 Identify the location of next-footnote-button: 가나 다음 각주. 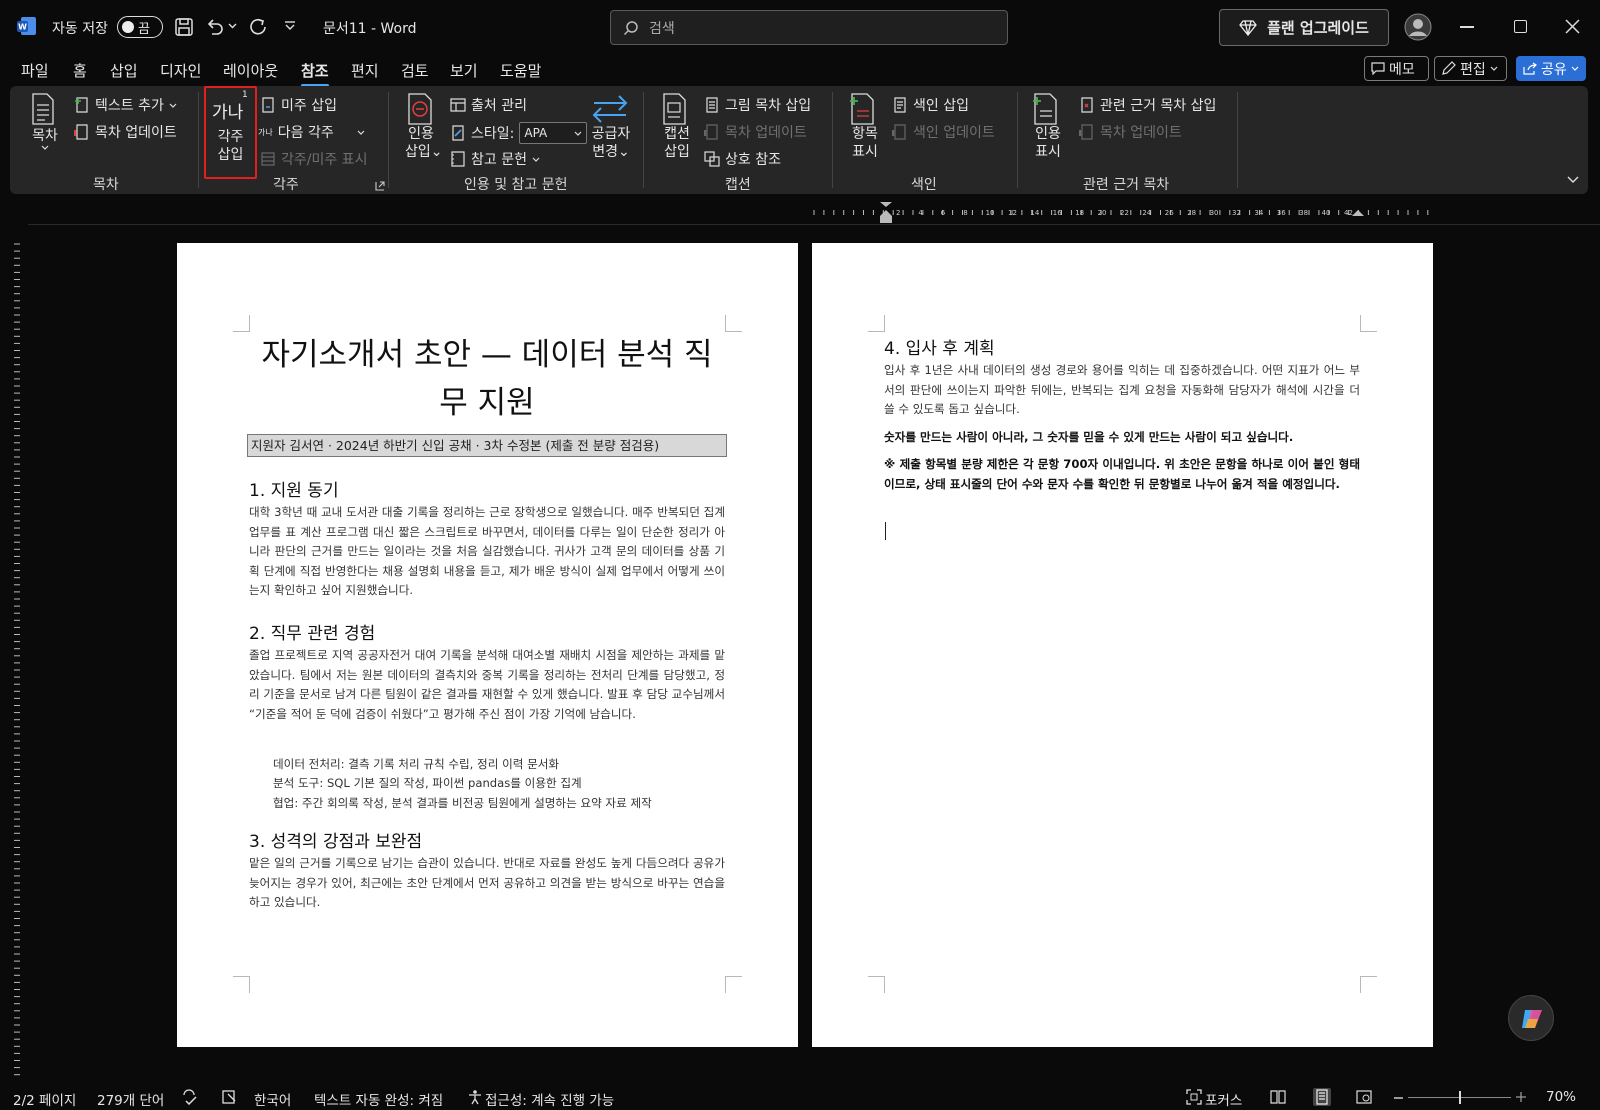
(311, 132).